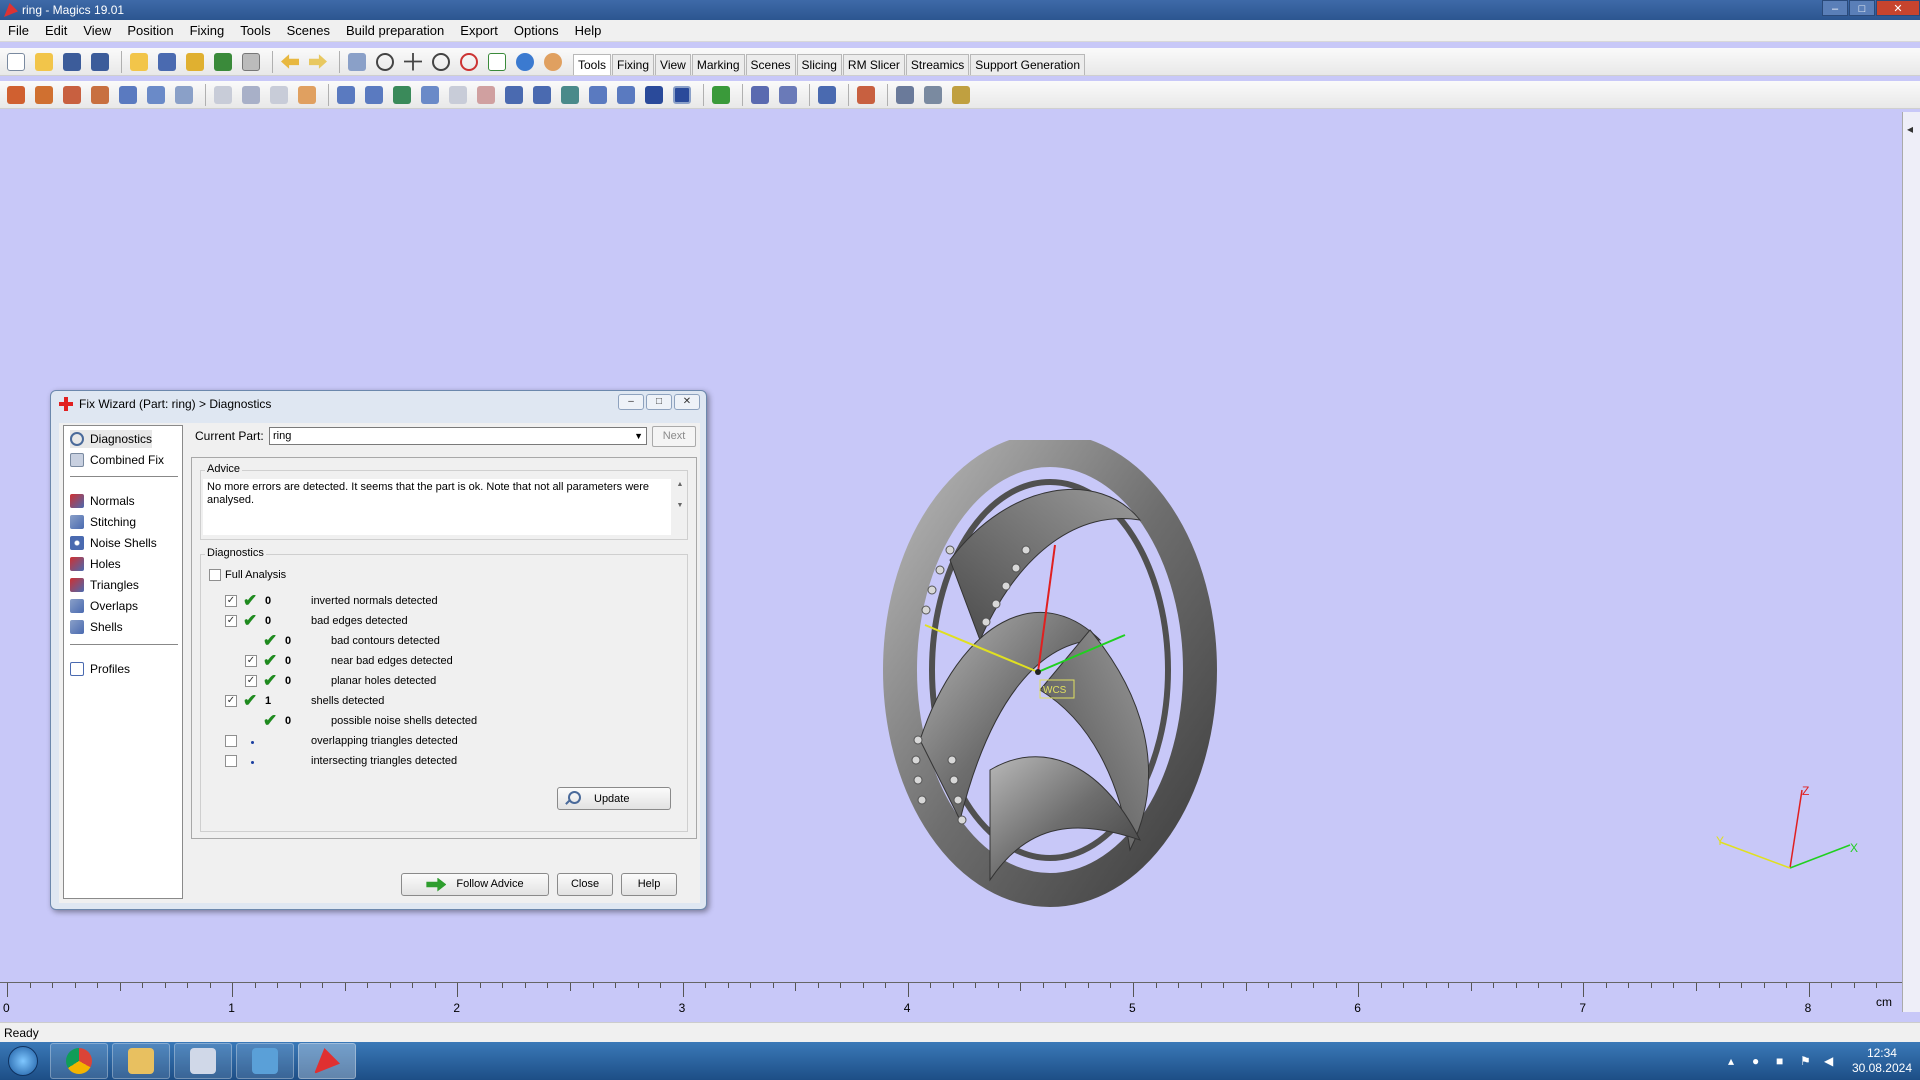  I want to click on nav-item-holes: Holes, so click(95, 564).